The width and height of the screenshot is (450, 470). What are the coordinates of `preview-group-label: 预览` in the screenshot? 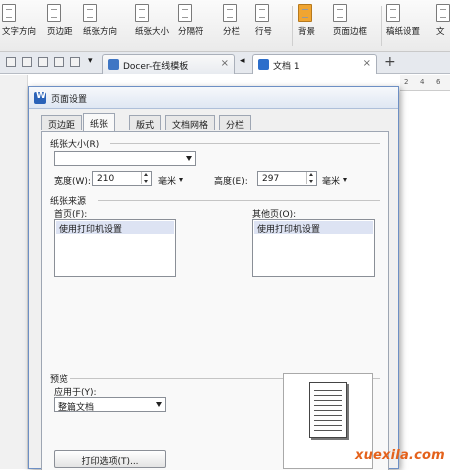 It's located at (59, 380).